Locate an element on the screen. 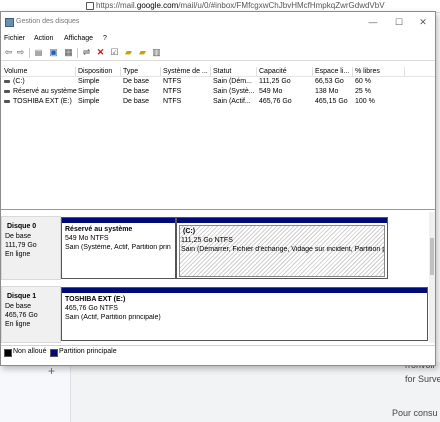 The image size is (440, 422). unallocated-swatch is located at coordinates (8, 353).